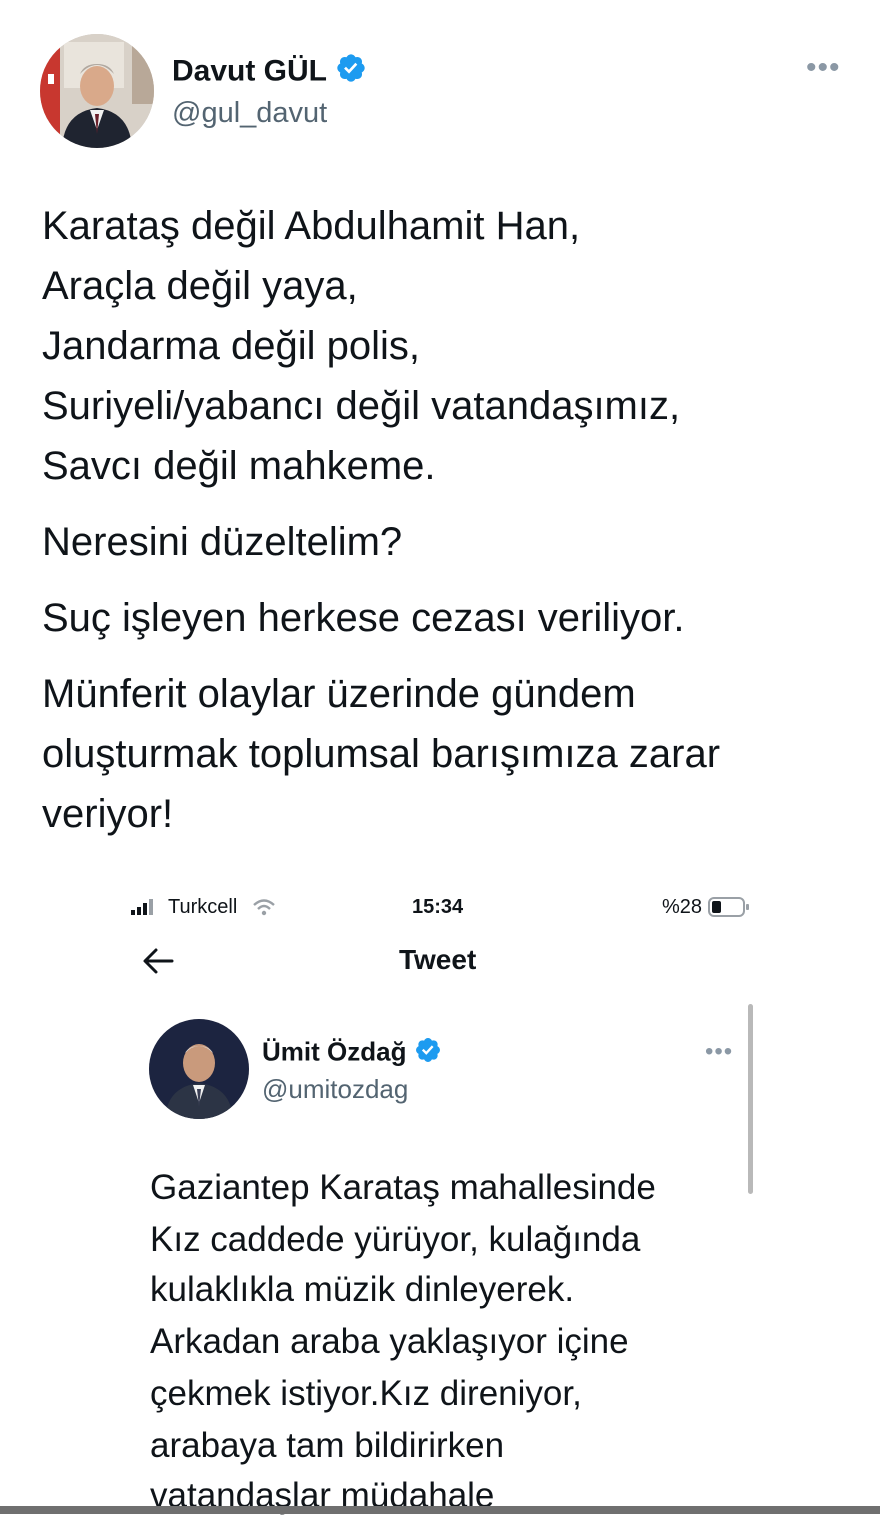 Image resolution: width=880 pixels, height=1522 pixels. I want to click on tweet-text-line: Savcı değil mahkeme., so click(239, 466).